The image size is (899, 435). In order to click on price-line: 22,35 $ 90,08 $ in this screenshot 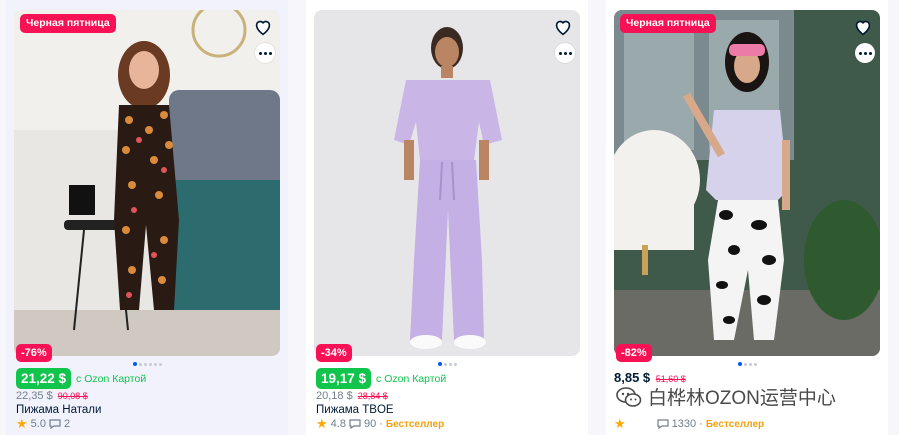, I will do `click(52, 396)`.